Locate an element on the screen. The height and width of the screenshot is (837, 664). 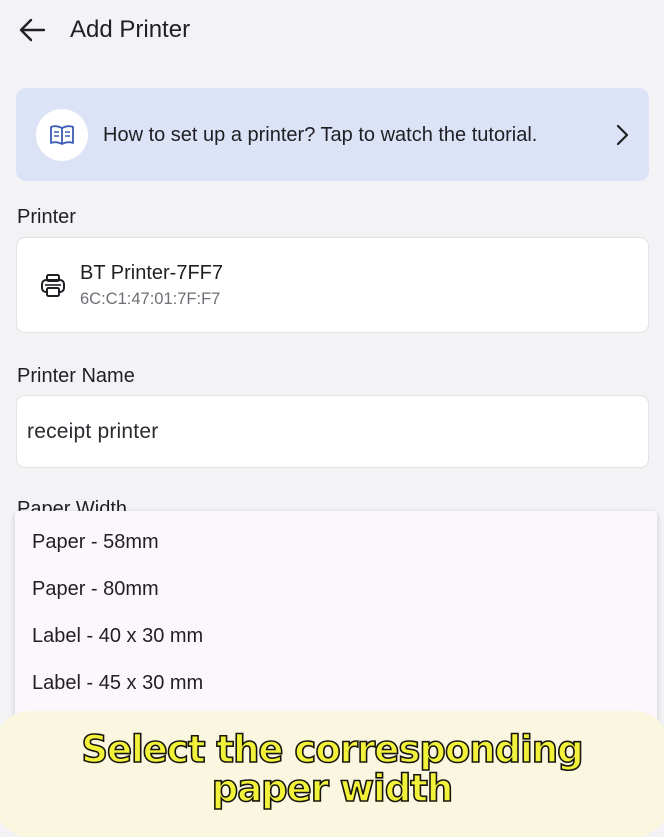
printer-label: Printer is located at coordinates (46, 217).